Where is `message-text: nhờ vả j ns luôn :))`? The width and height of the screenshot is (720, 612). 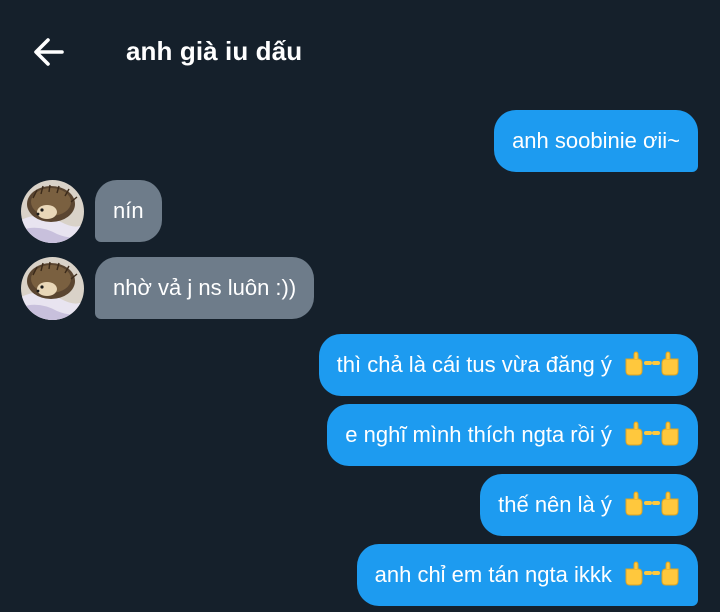 message-text: nhờ vả j ns luôn :)) is located at coordinates (205, 287).